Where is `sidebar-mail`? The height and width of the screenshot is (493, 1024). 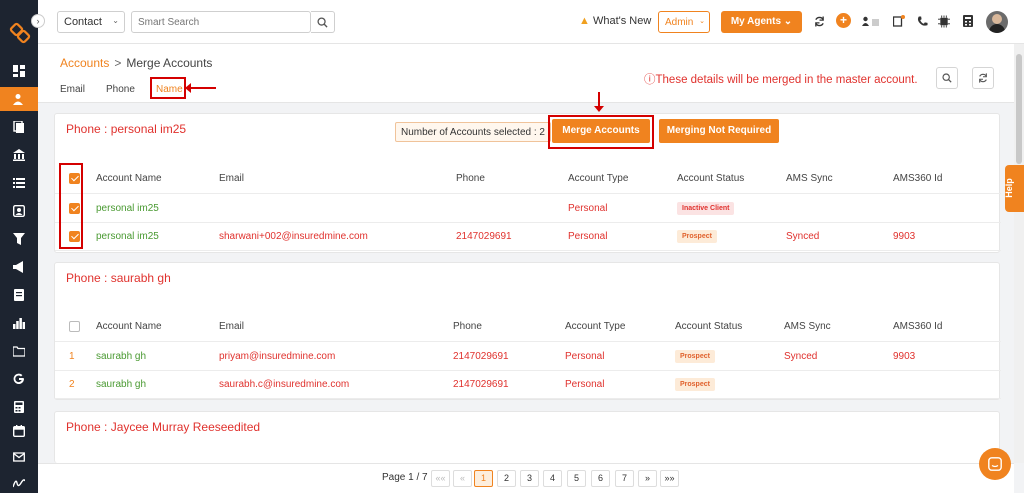
sidebar-mail is located at coordinates (19, 457).